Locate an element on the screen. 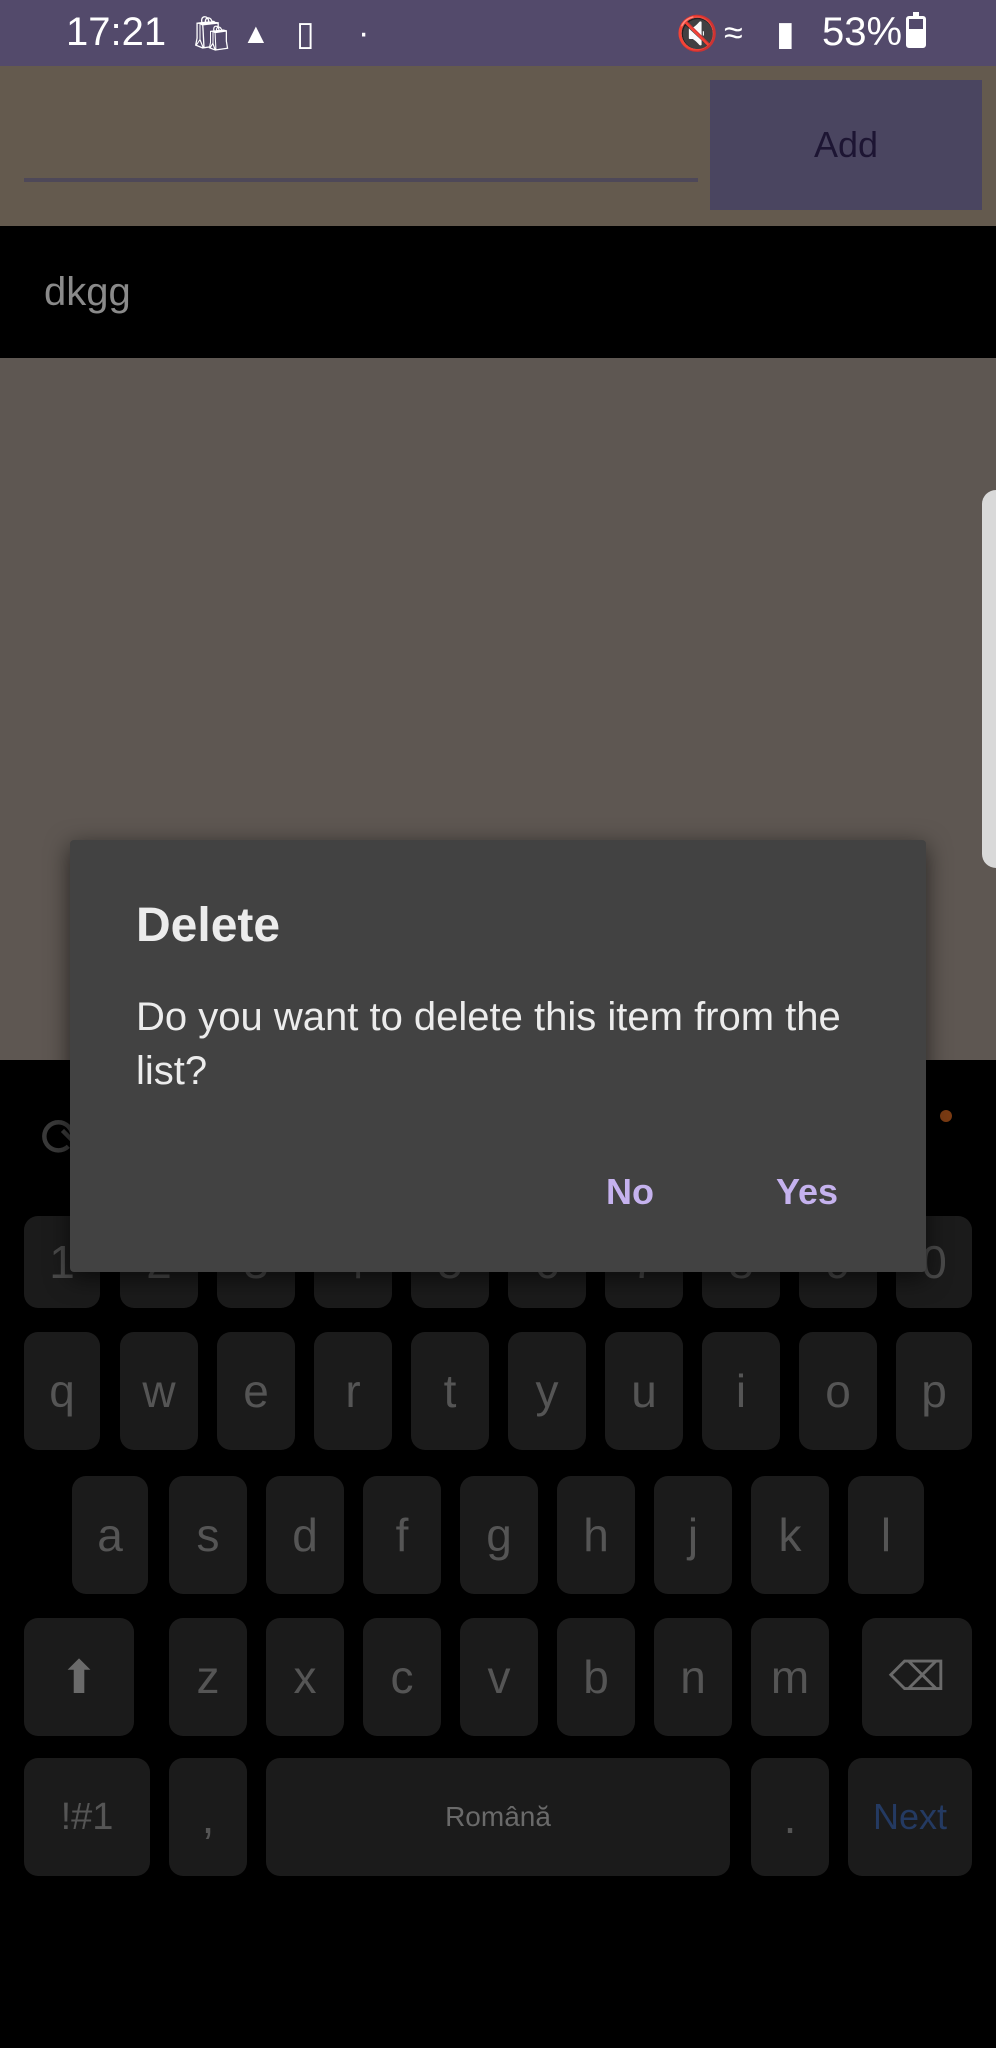 This screenshot has height=2048, width=996. backspace-key: ⌫ is located at coordinates (917, 1677).